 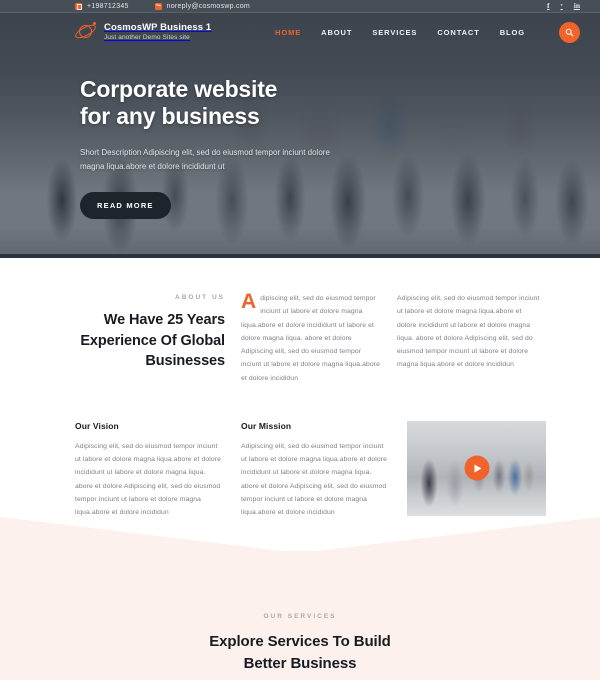 What do you see at coordinates (300, 663) in the screenshot?
I see `services-heading-line-2: Better Business` at bounding box center [300, 663].